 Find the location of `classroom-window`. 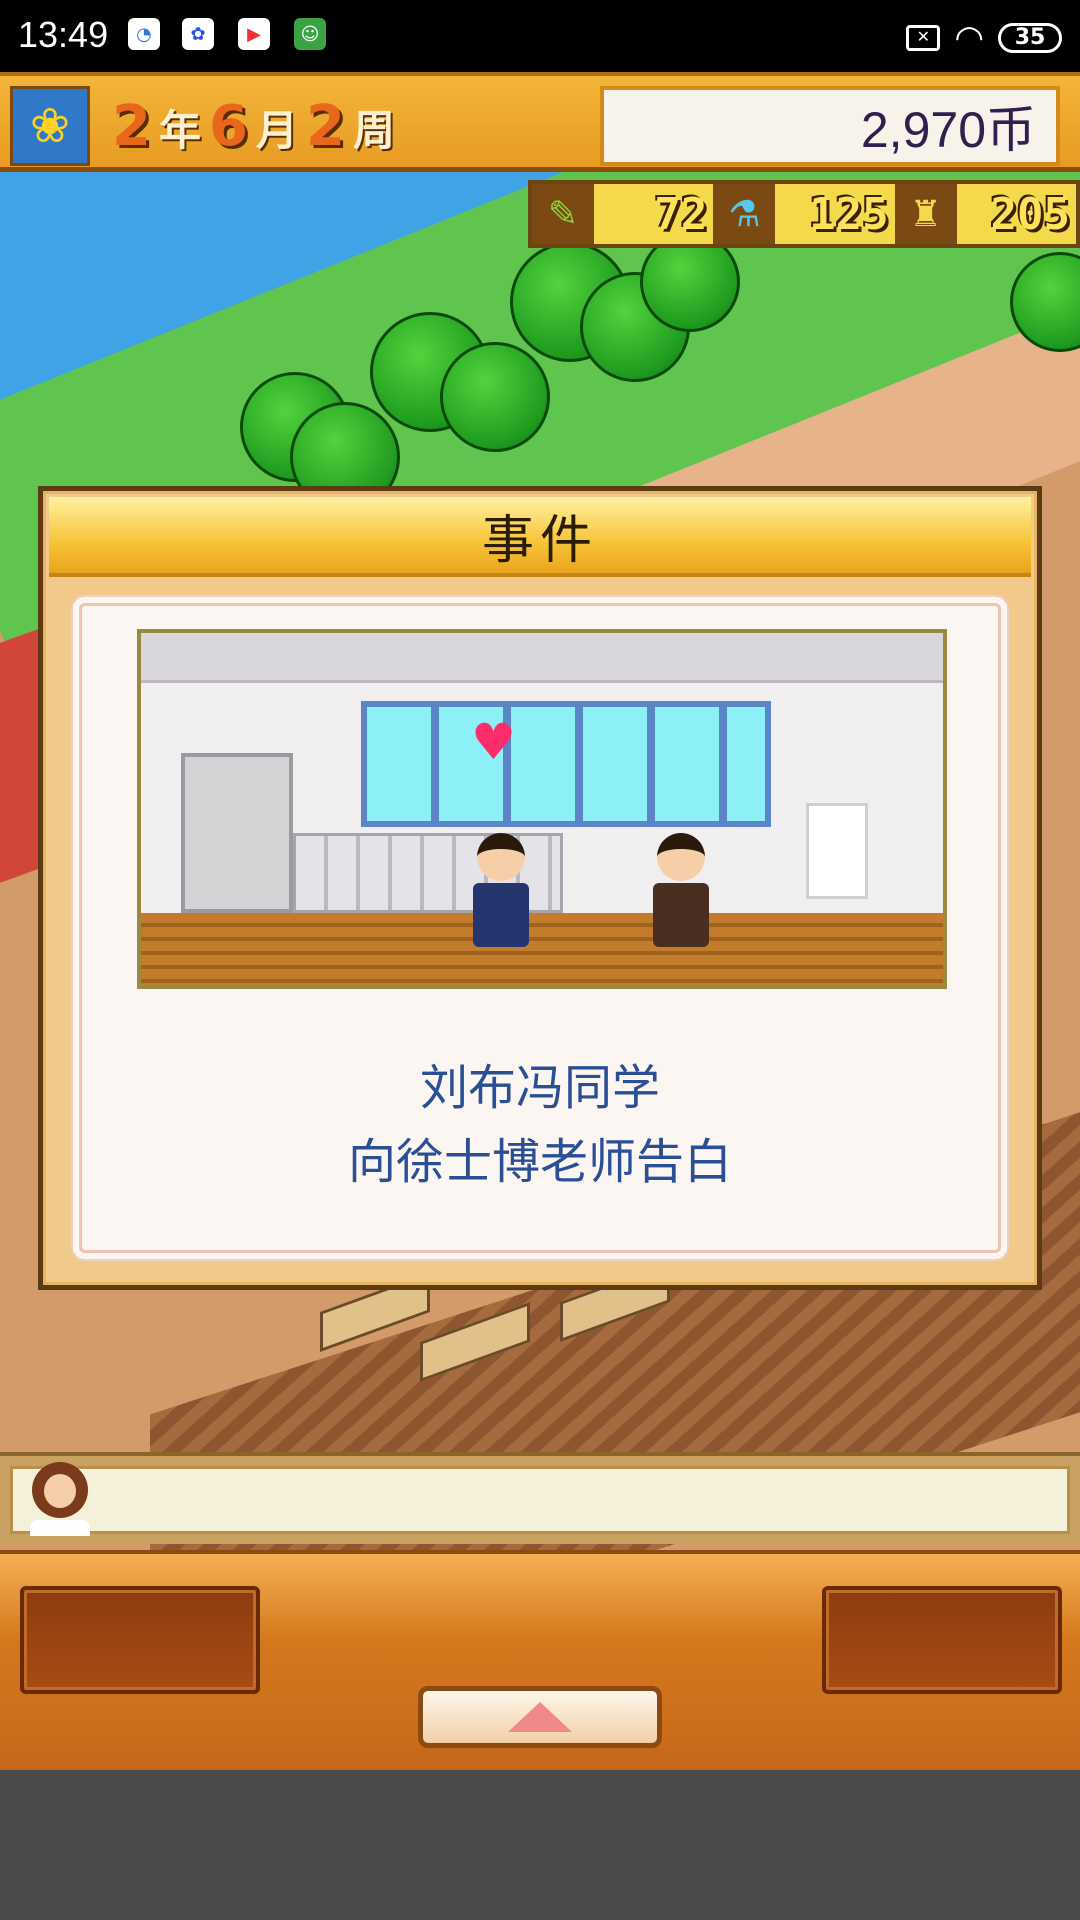

classroom-window is located at coordinates (566, 764).